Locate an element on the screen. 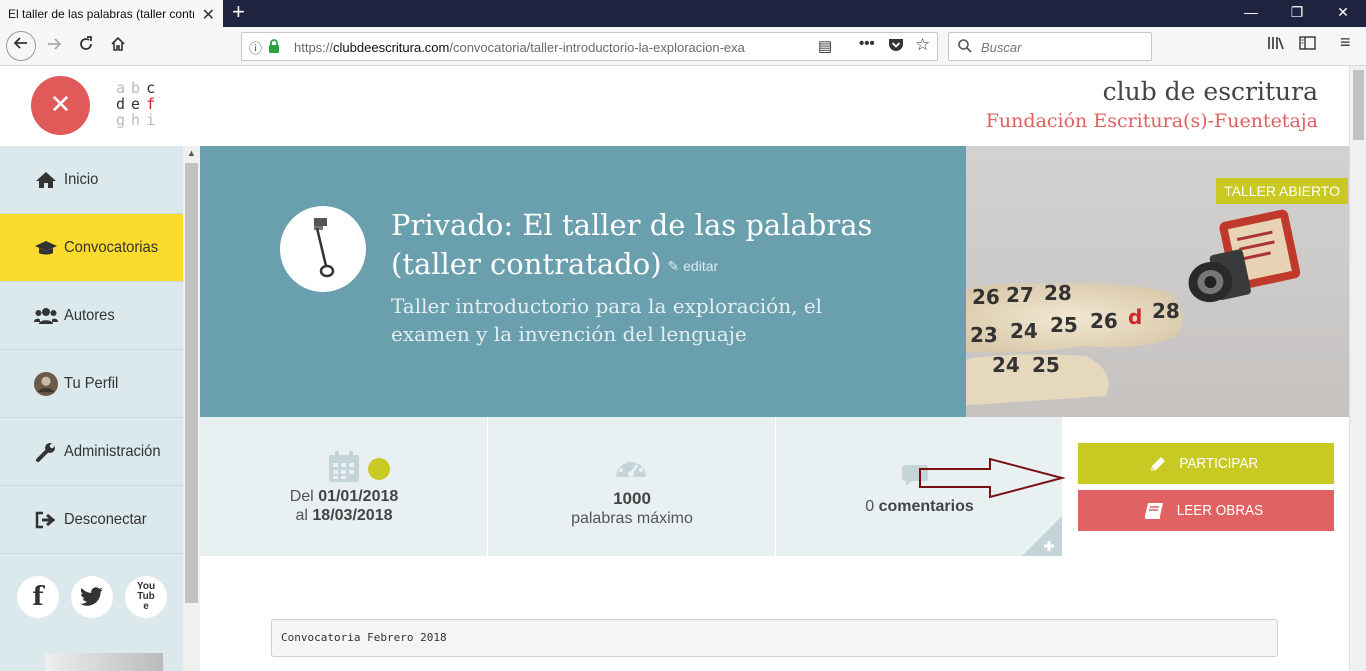 The image size is (1366, 671). bookmark-star-icon: ☆ is located at coordinates (922, 45).